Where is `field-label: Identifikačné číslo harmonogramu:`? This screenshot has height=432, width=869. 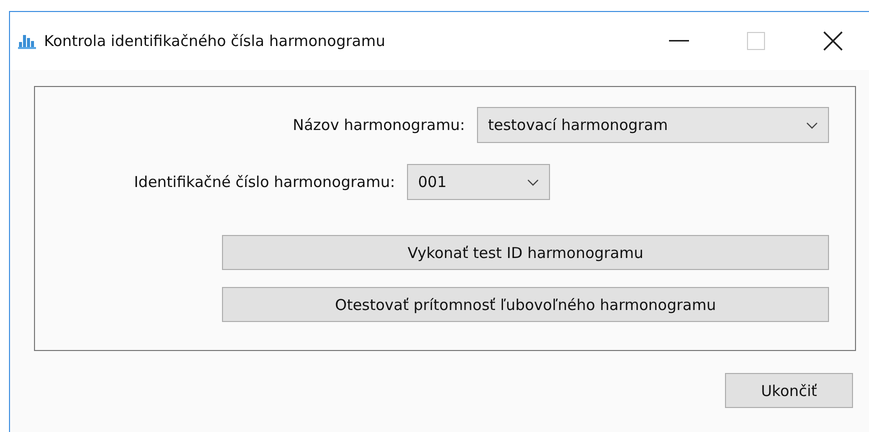 field-label: Identifikačné číslo harmonogramu: is located at coordinates (265, 182).